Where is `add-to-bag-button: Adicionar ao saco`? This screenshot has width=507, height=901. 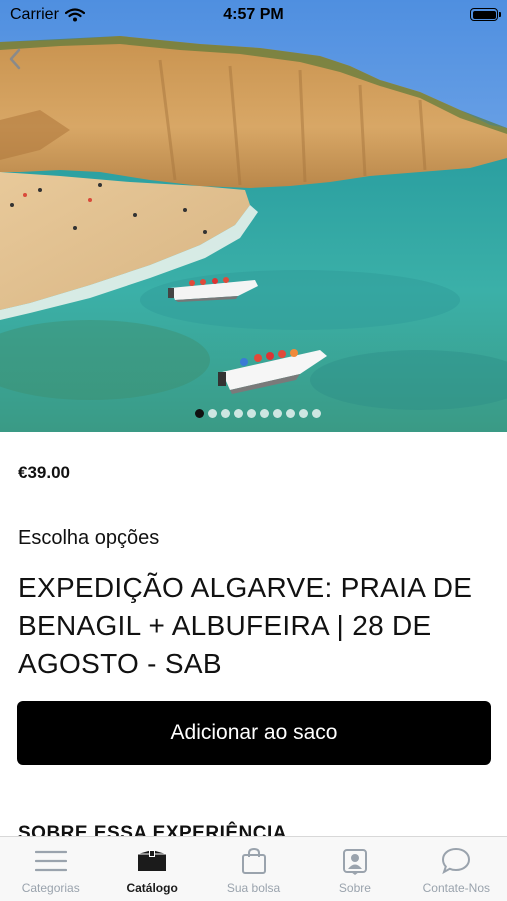 add-to-bag-button: Adicionar ao saco is located at coordinates (254, 733).